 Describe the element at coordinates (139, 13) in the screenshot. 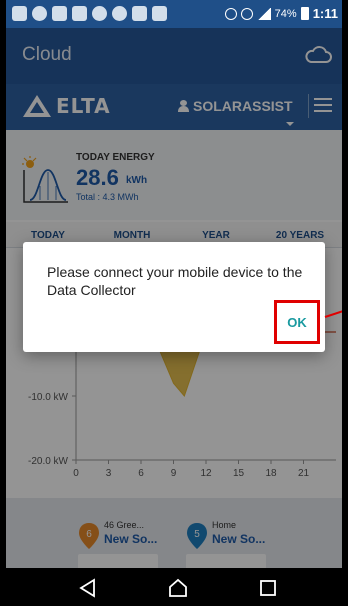

I see `diamond-icon` at that location.